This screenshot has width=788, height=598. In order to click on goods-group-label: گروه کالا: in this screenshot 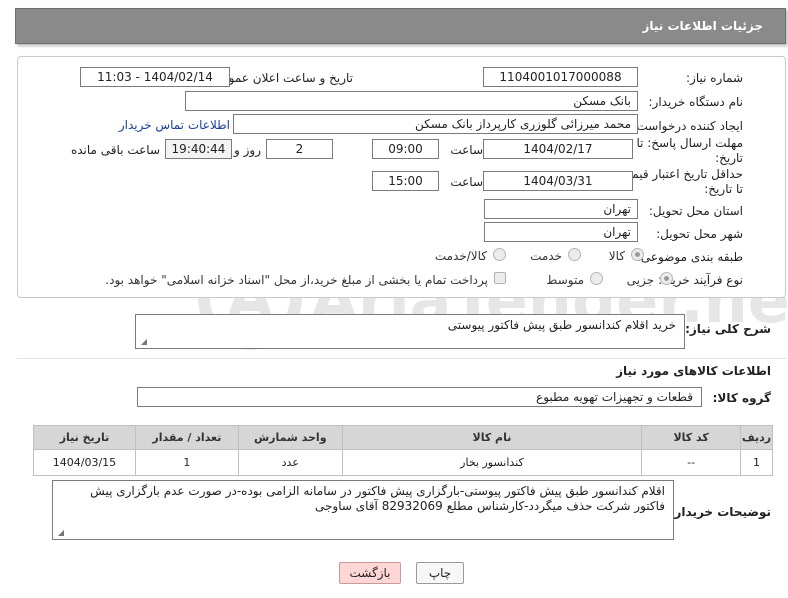, I will do `click(741, 398)`.